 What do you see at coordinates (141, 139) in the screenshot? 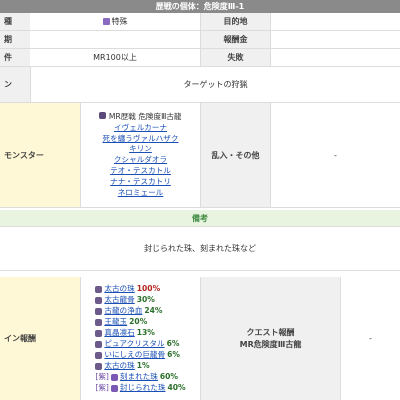
I see `monster-link: 死を纏うヴァルハザク` at bounding box center [141, 139].